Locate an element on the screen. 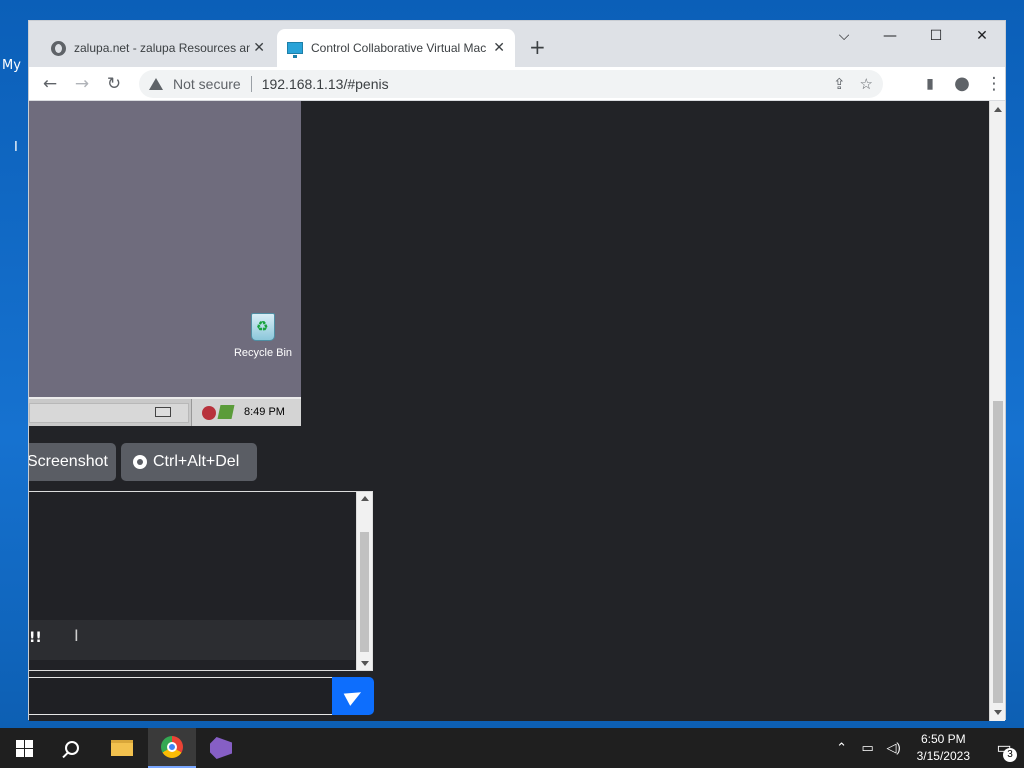 This screenshot has width=1024, height=768. folder-icon is located at coordinates (122, 748).